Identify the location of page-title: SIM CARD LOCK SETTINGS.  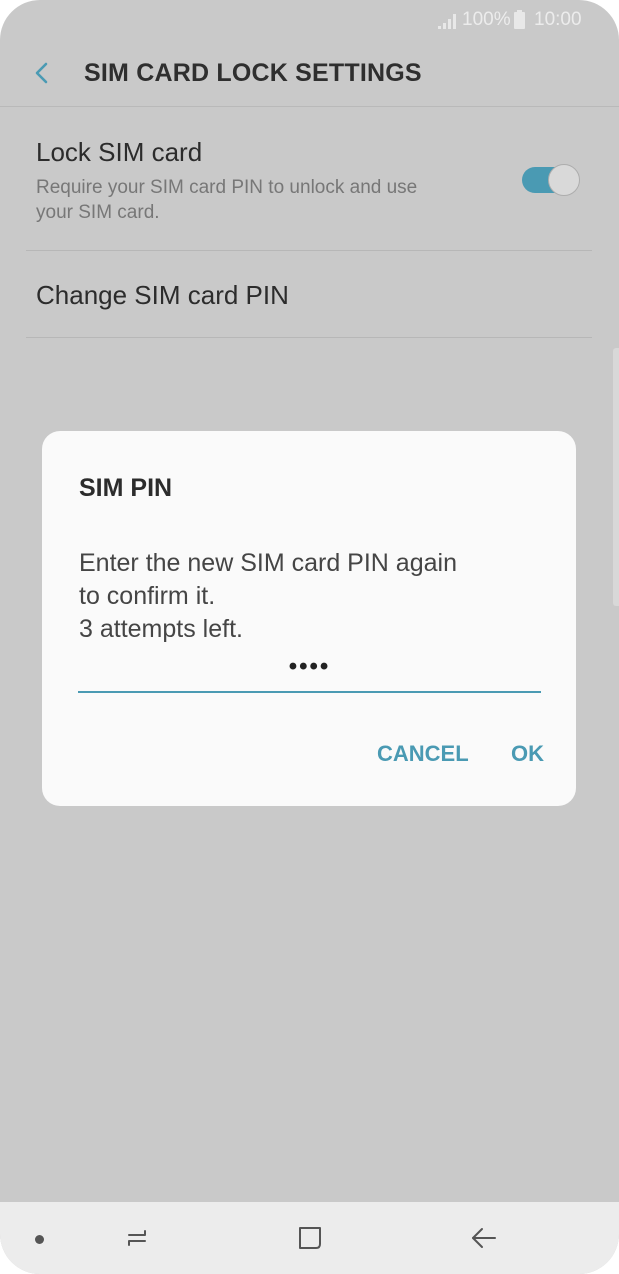
(253, 73).